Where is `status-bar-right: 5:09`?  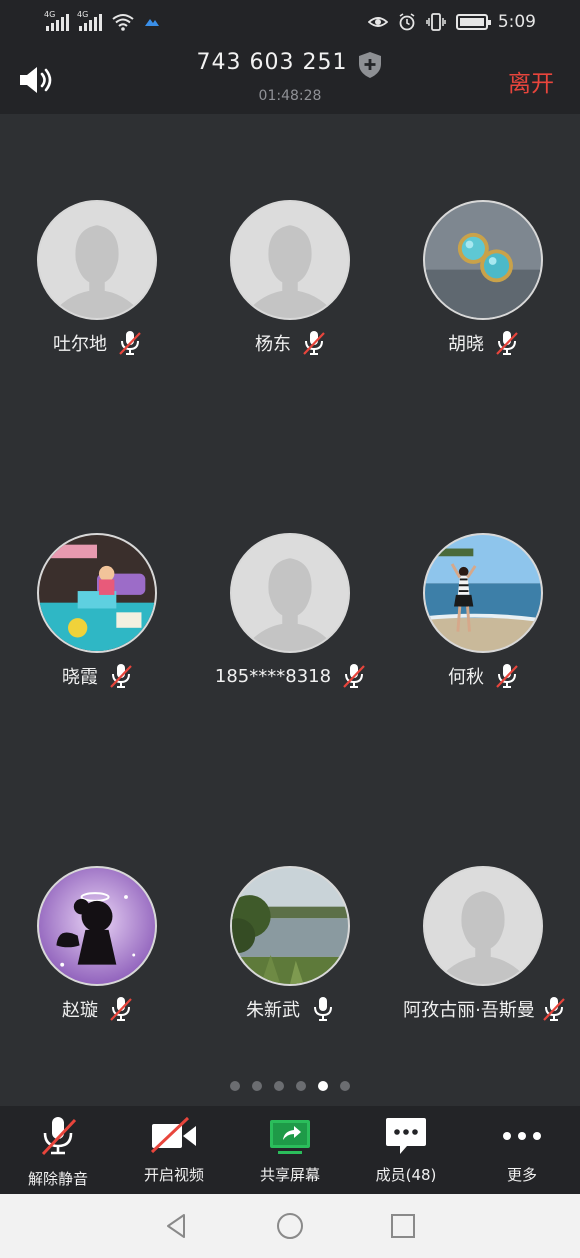
status-bar-right: 5:09 is located at coordinates (451, 22).